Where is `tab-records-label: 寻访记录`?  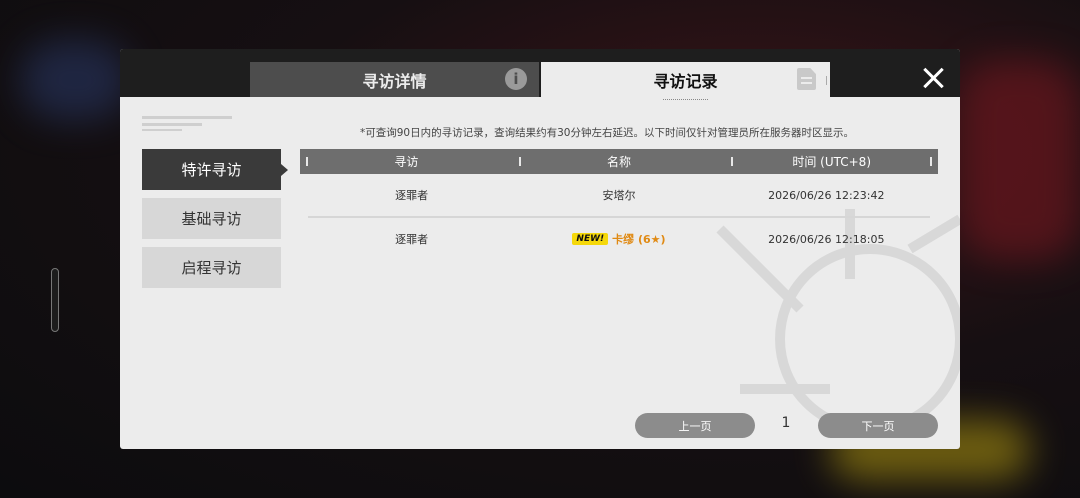
tab-records-label: 寻访记录 is located at coordinates (685, 84).